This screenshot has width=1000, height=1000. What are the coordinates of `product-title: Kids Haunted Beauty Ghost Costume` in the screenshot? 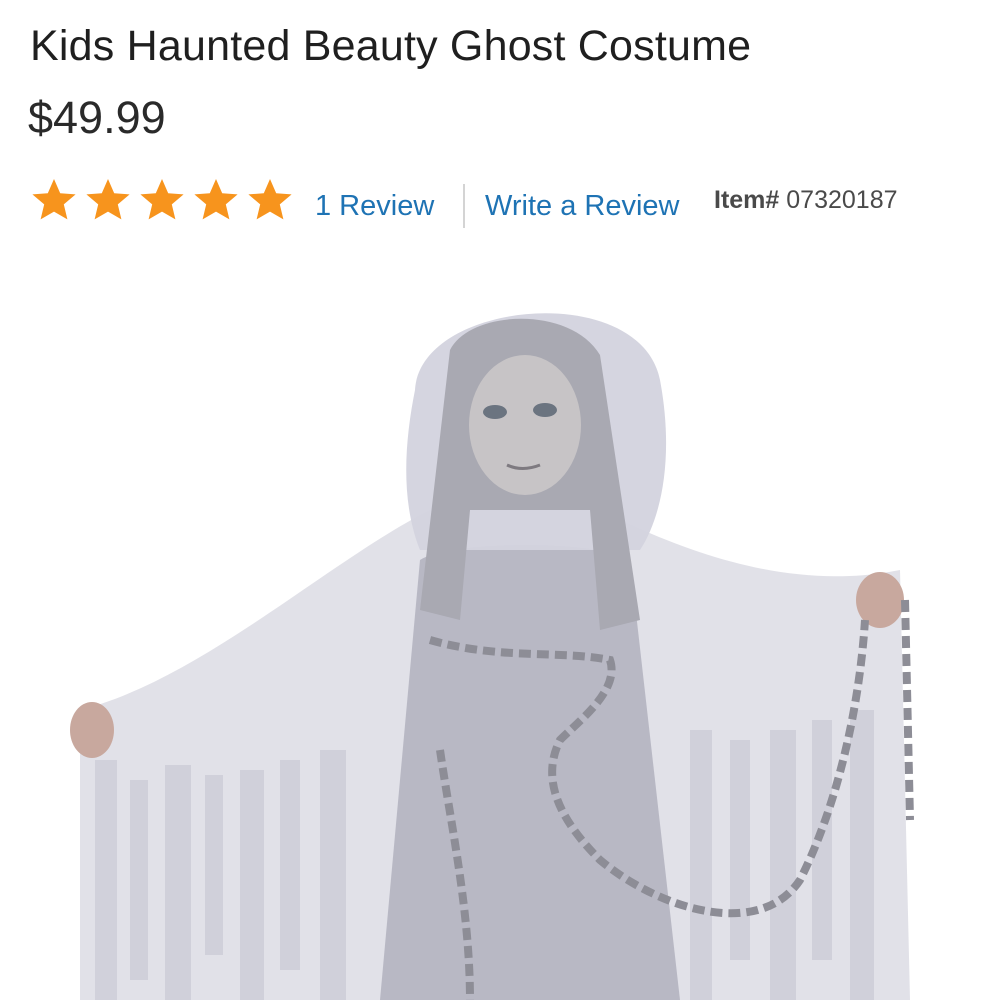 It's located at (391, 46).